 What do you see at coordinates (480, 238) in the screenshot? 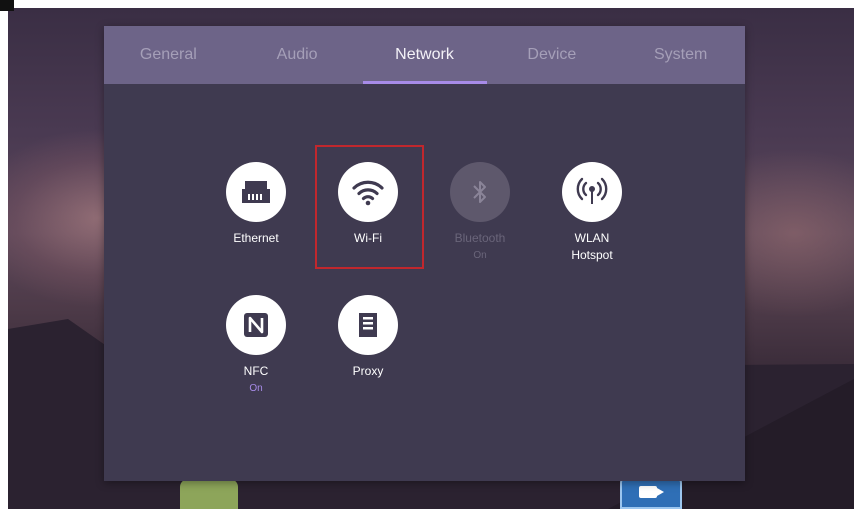
I see `bluetooth-label: Bluetooth` at bounding box center [480, 238].